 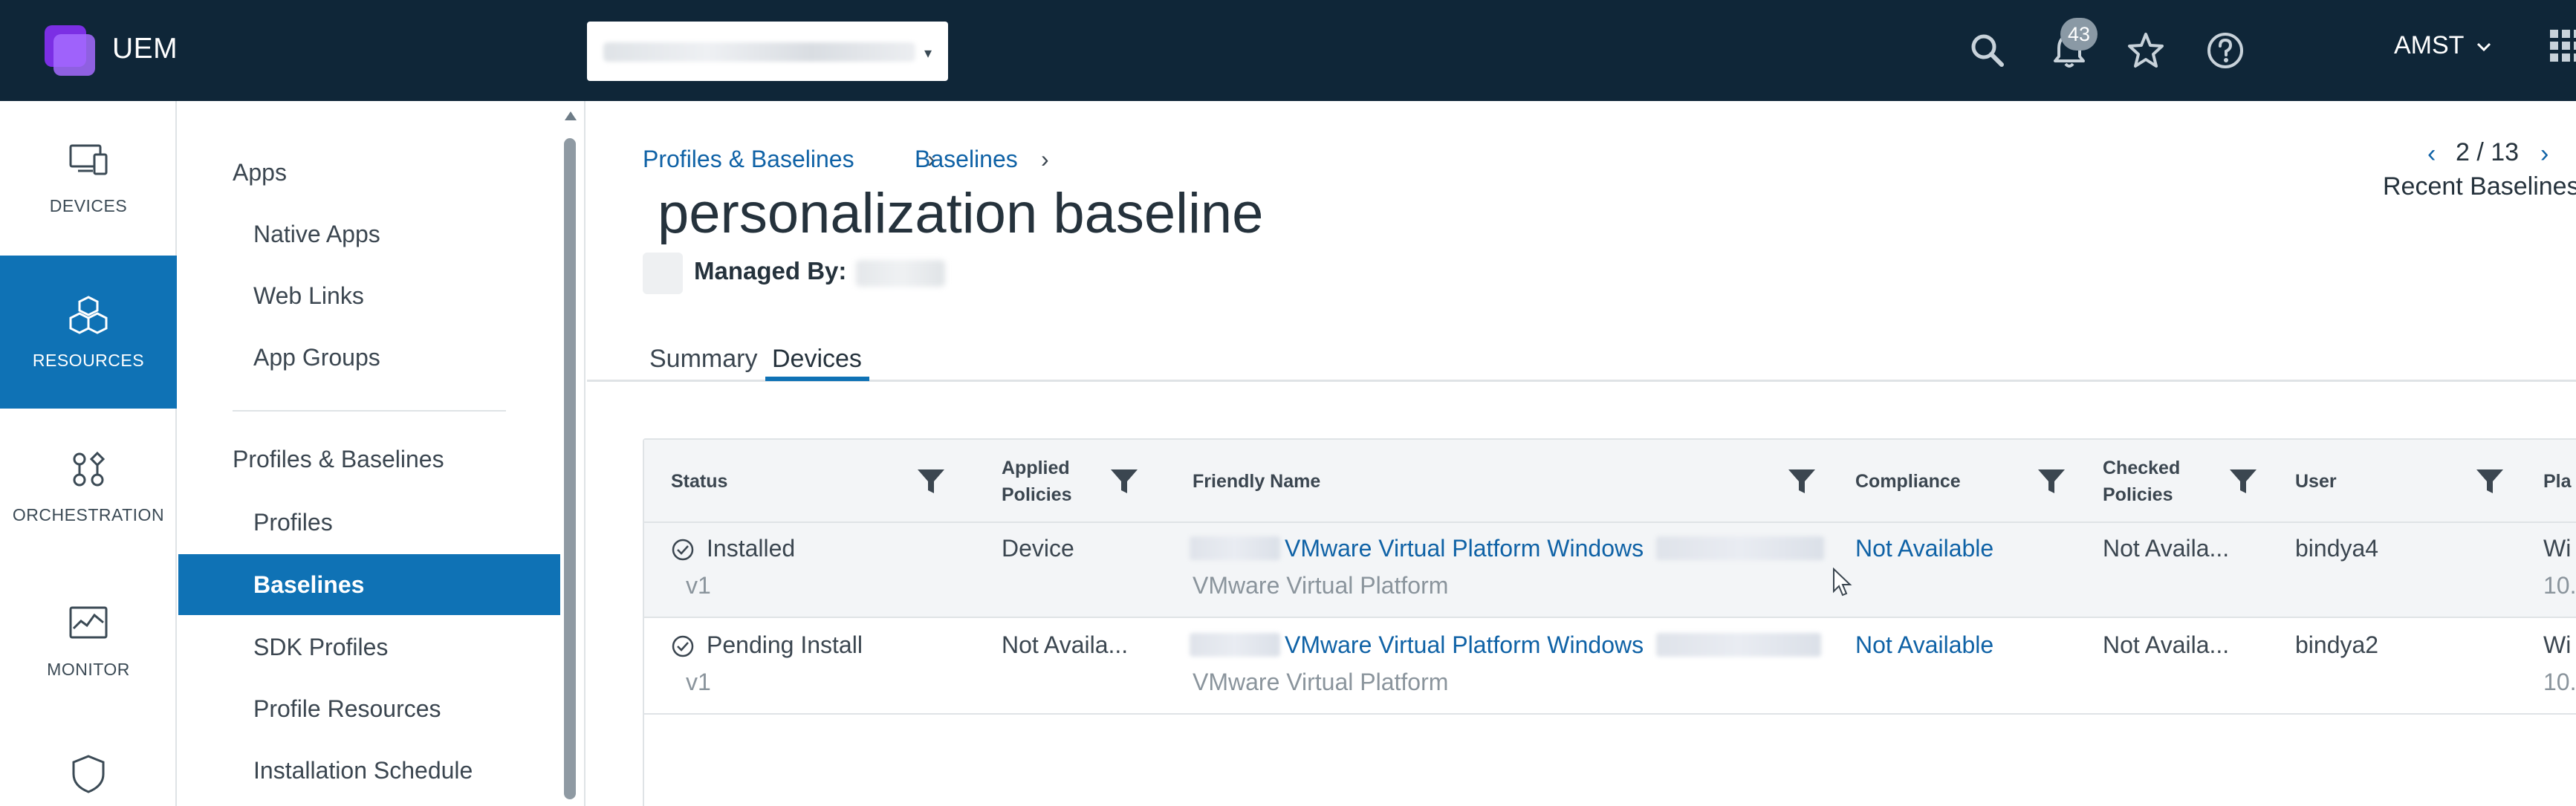 I want to click on devices-icon, so click(x=88, y=161).